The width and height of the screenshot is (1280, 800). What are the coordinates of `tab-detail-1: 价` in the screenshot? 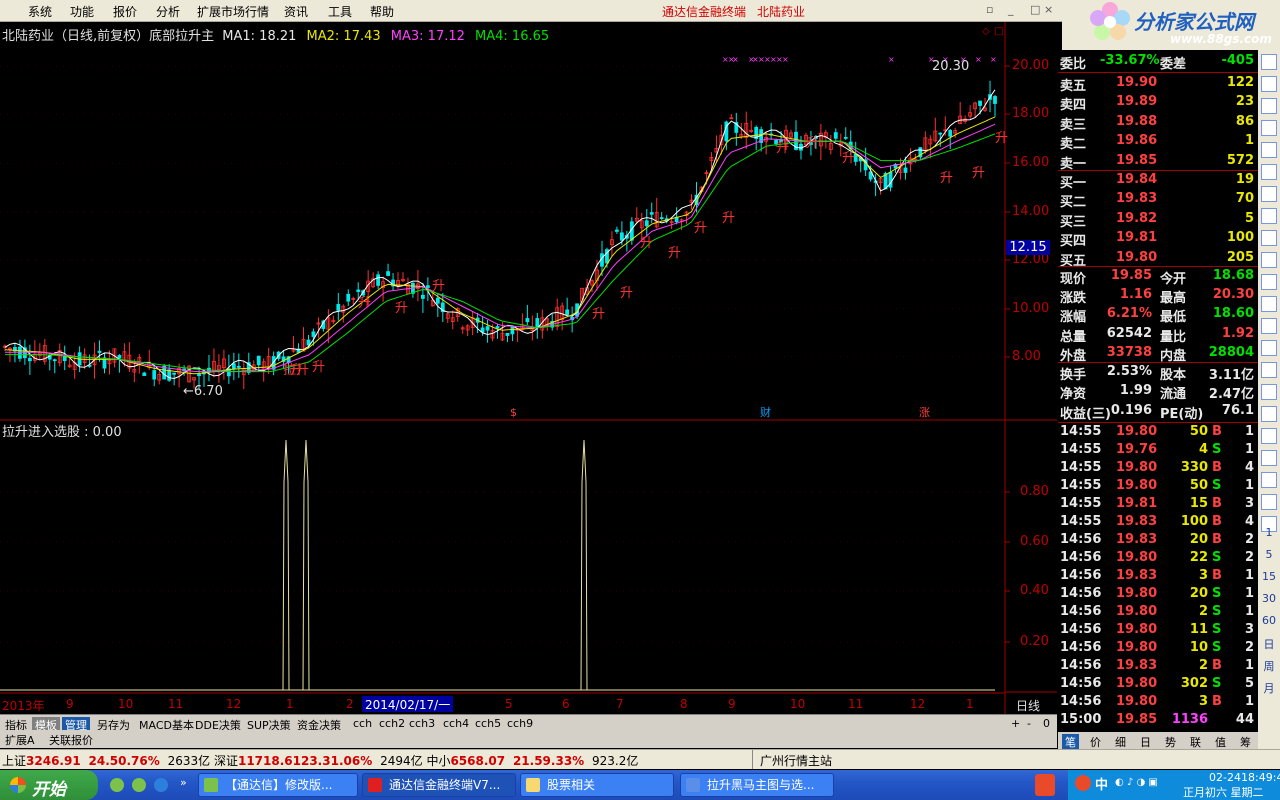 It's located at (1095, 742).